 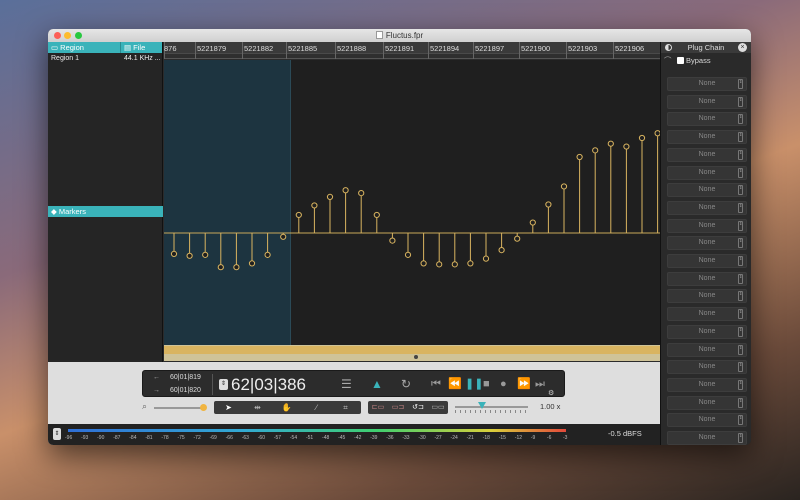 I want to click on gear-icon: ⚙, so click(x=551, y=393).